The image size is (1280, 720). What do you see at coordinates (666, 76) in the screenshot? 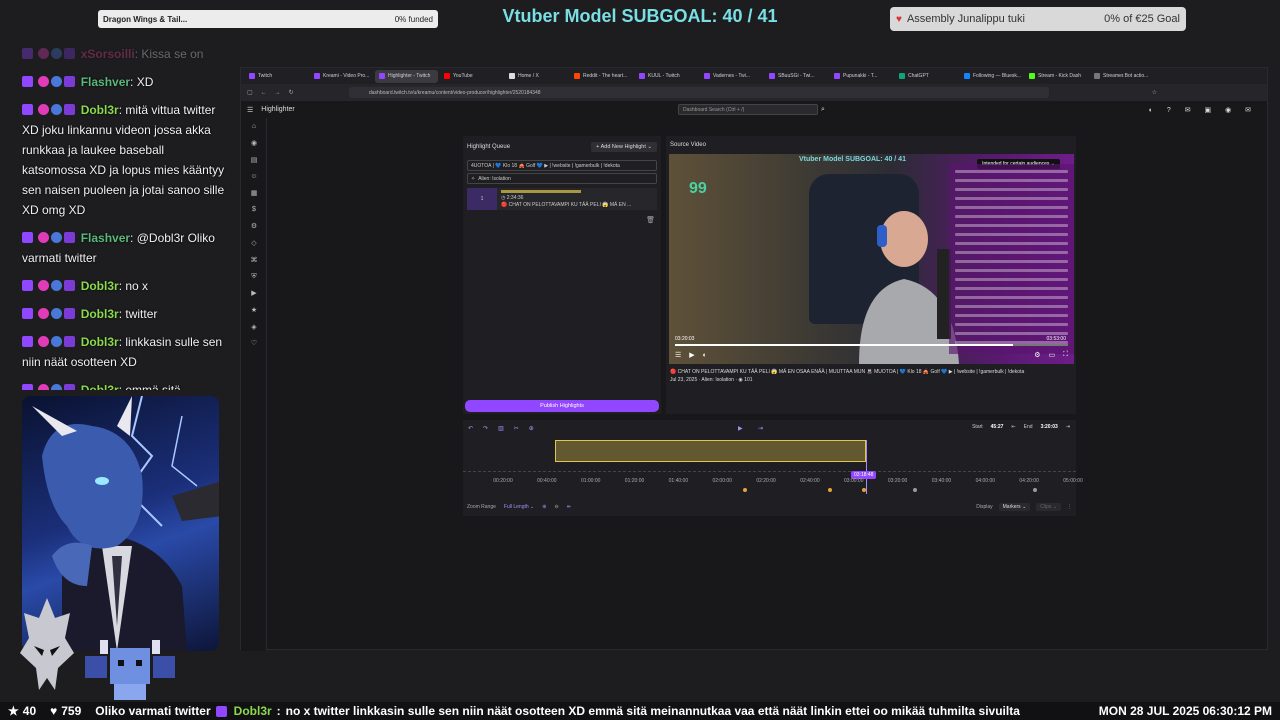
I see `browser-tab: KUUL - Twitch` at bounding box center [666, 76].